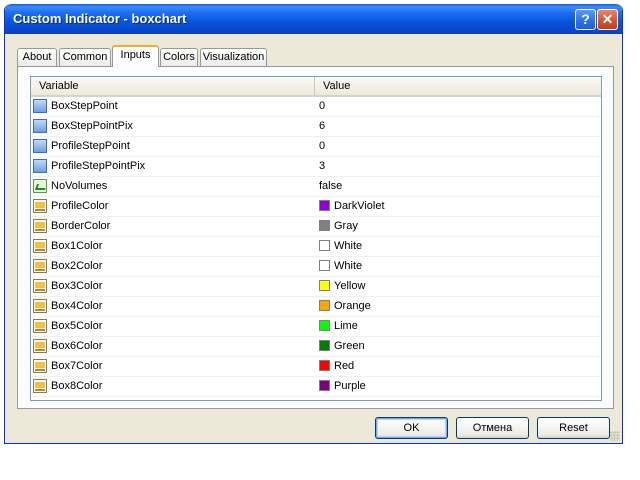 The height and width of the screenshot is (480, 640). I want to click on table-row: BoxStepPointPix 6, so click(316, 127).